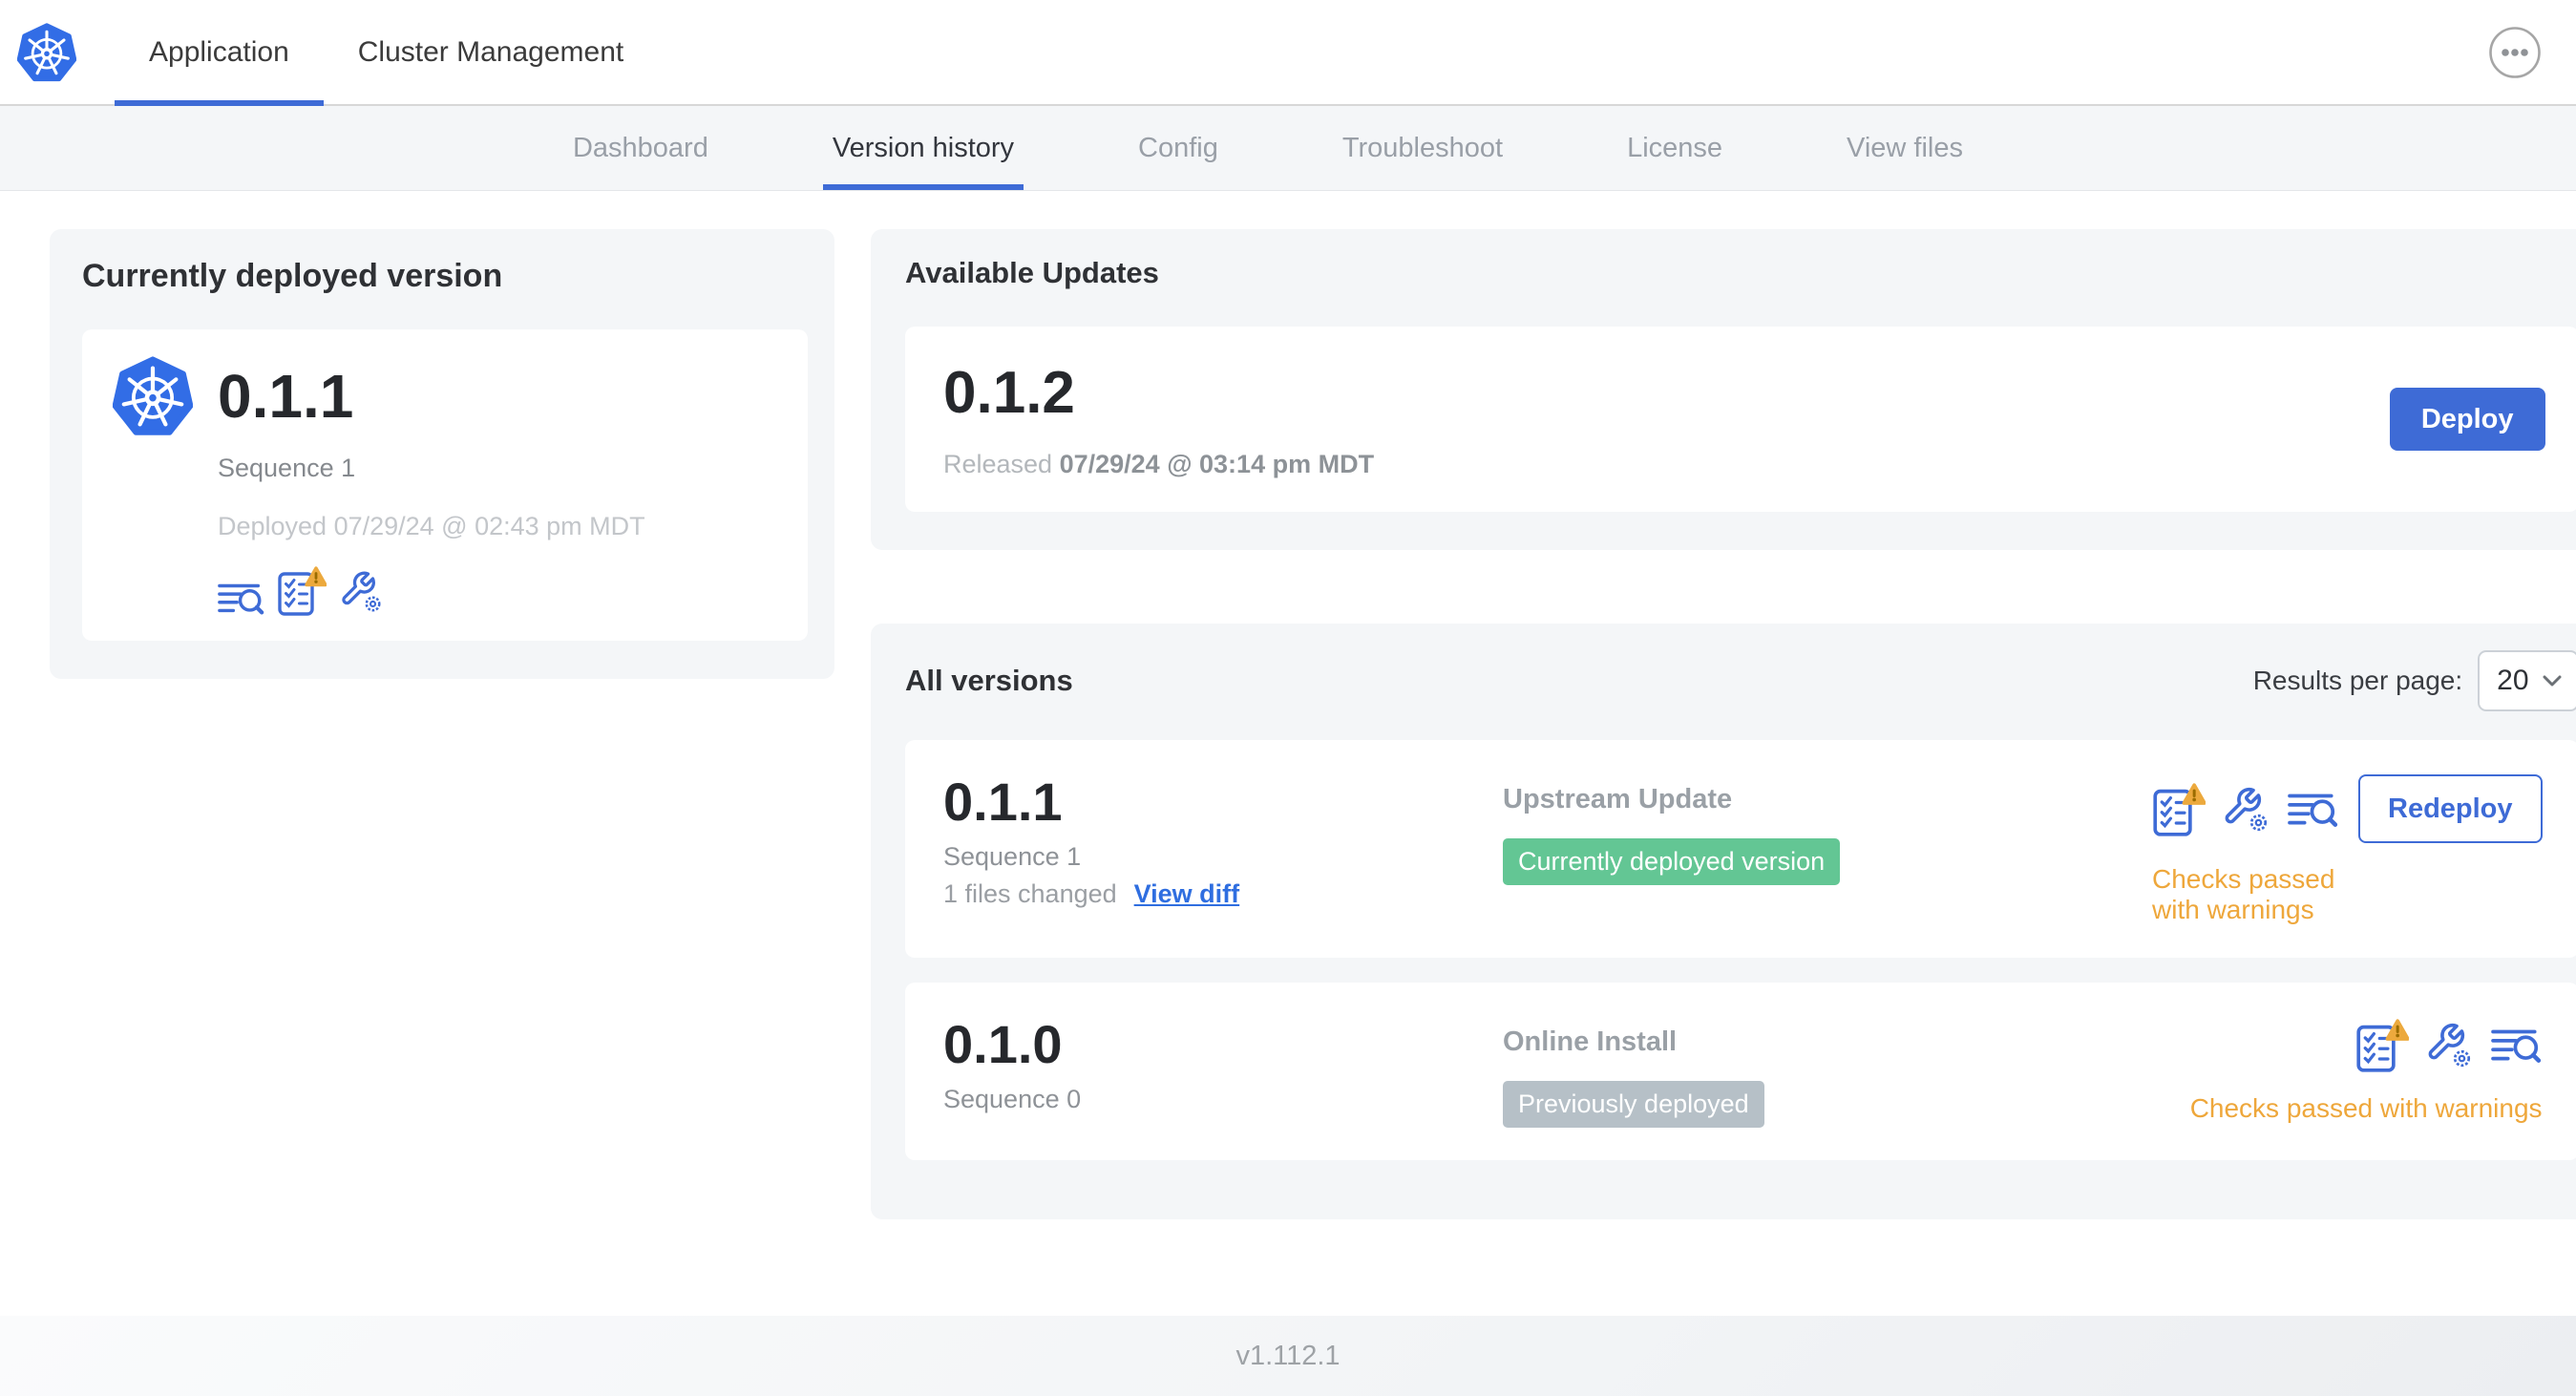  What do you see at coordinates (1030, 893) in the screenshot?
I see `files-changed-text: 1 files changed` at bounding box center [1030, 893].